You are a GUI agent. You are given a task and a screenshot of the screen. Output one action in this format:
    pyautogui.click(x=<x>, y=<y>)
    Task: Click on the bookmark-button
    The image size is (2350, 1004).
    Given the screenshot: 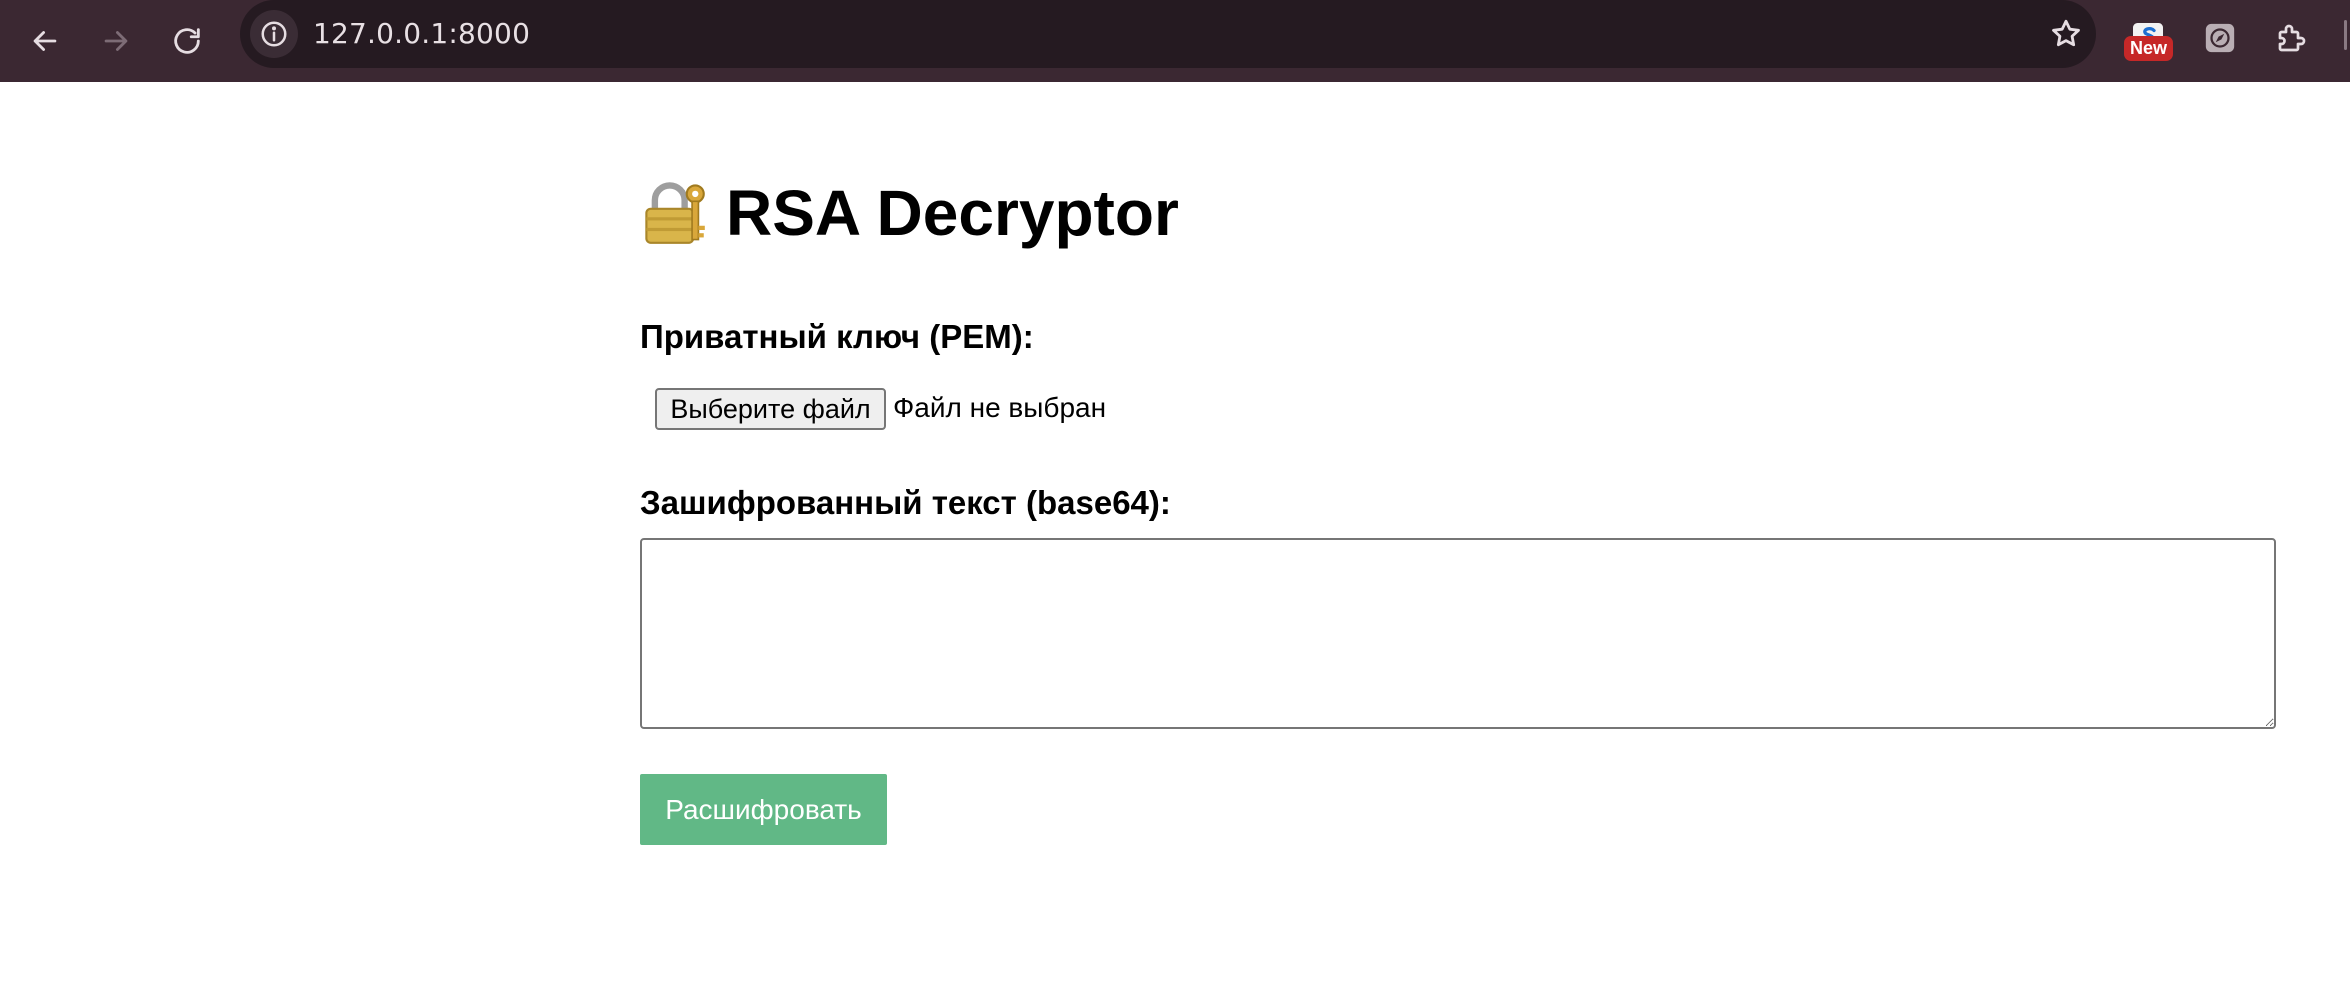 What is the action you would take?
    pyautogui.click(x=2066, y=34)
    